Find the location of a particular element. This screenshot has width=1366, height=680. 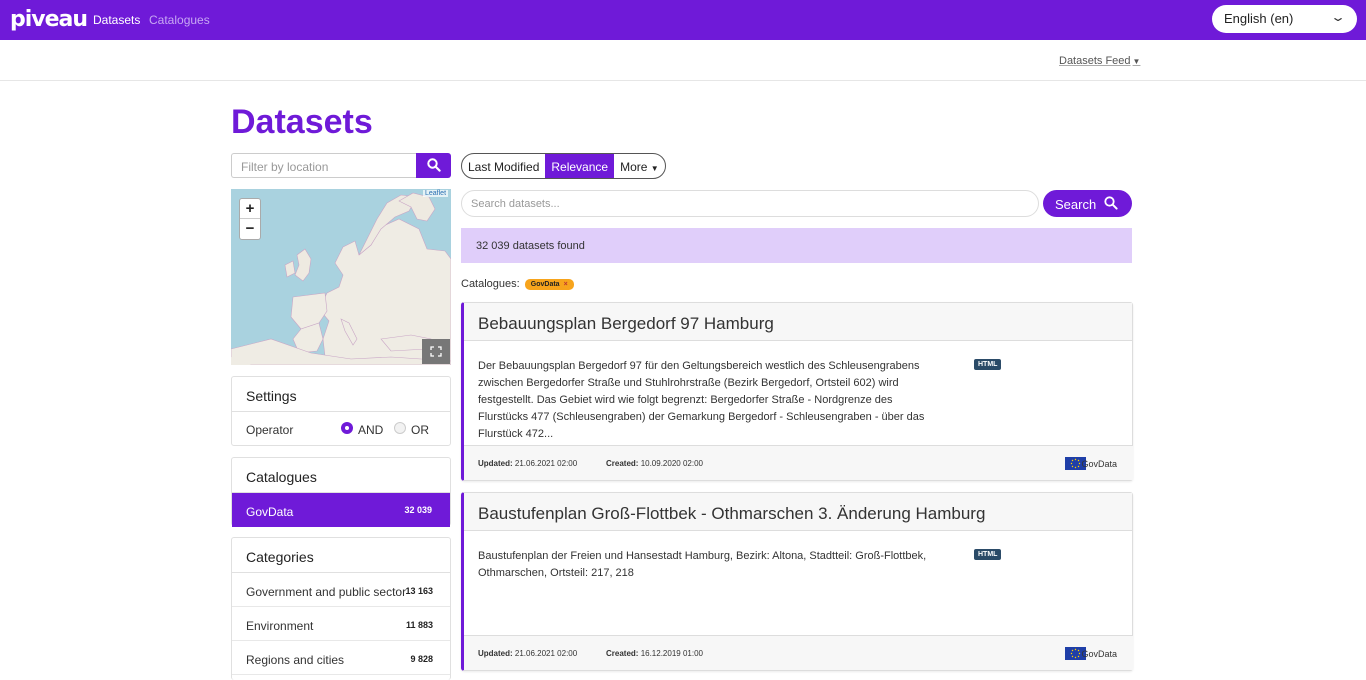

catalogue-filter-label: Catalogues: is located at coordinates (490, 284).